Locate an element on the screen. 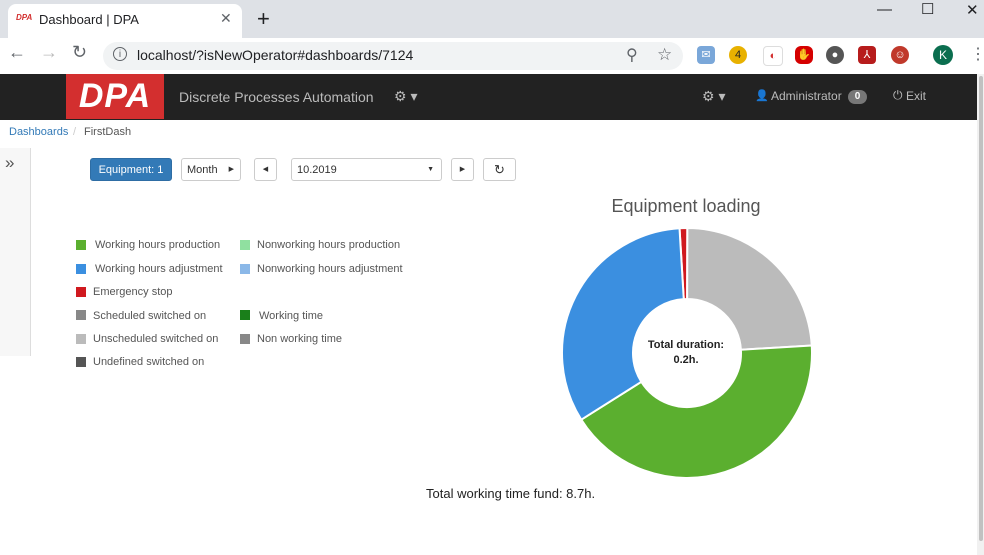  period-dropdown: Month ▶ is located at coordinates (211, 169).